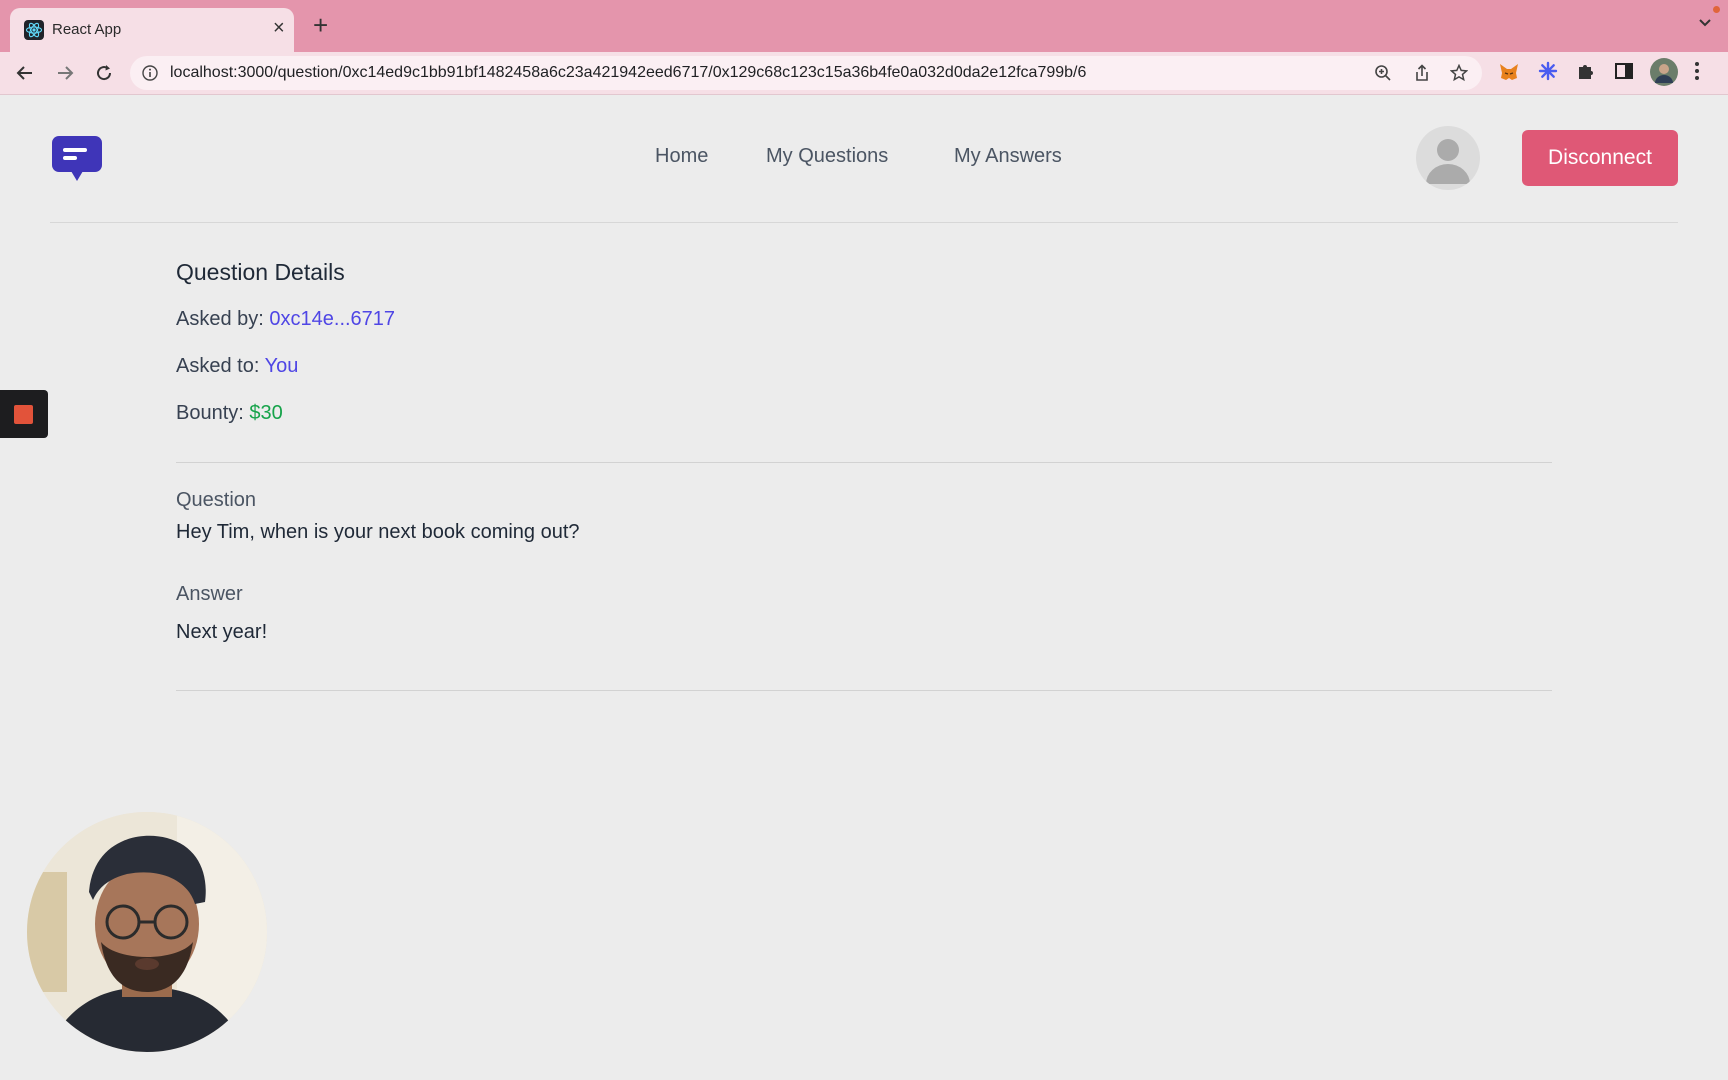  What do you see at coordinates (210, 413) in the screenshot?
I see `bounty-label: Bounty:` at bounding box center [210, 413].